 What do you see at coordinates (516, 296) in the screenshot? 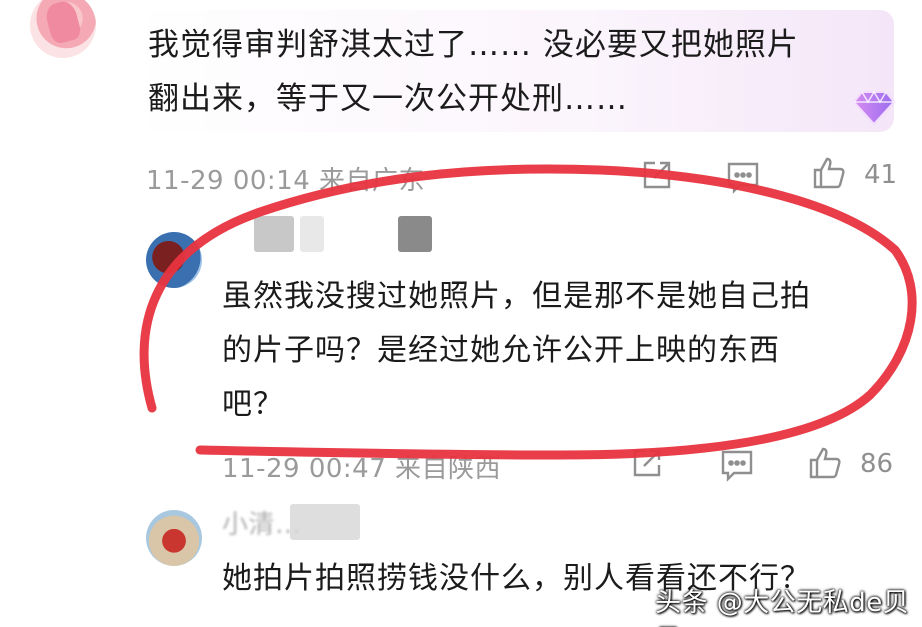
I see `reply-line: 虽然我没搜过她照片，但是那不是她自己拍` at bounding box center [516, 296].